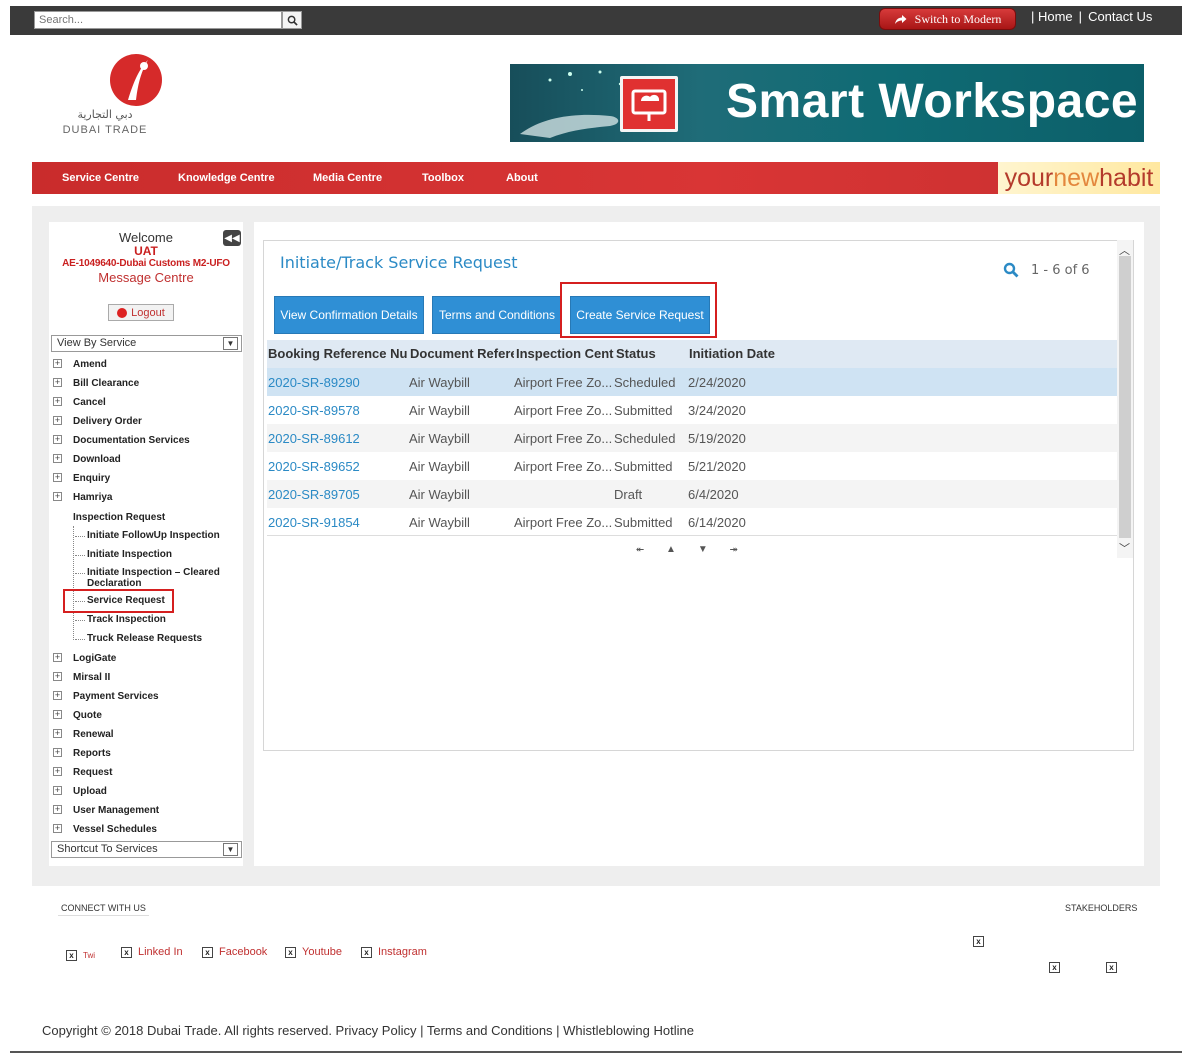 The image size is (1186, 1057). Describe the element at coordinates (322, 952) in the screenshot. I see `social-label: Youtube` at that location.